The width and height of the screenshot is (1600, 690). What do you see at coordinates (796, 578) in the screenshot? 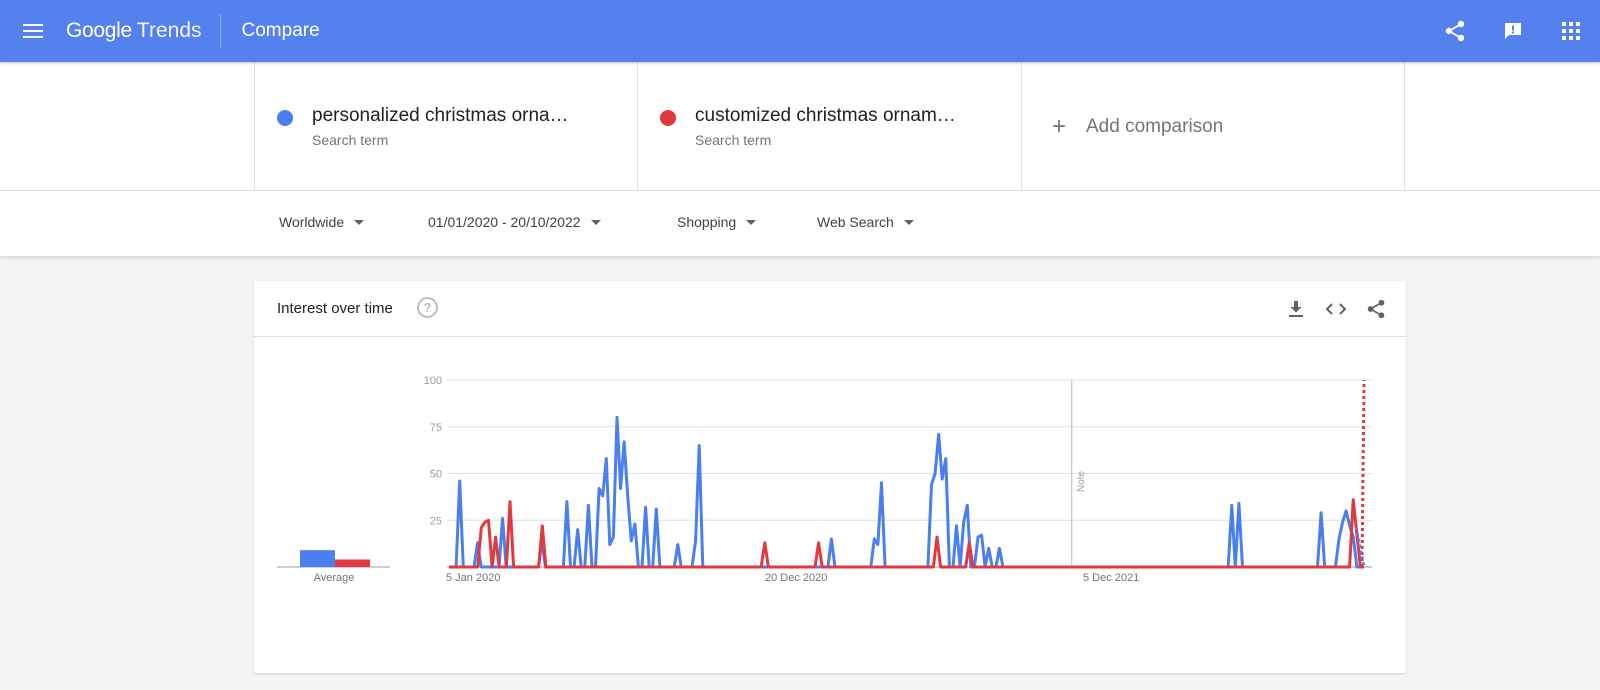
I see `x-tick-label: 20 Dec 2020` at bounding box center [796, 578].